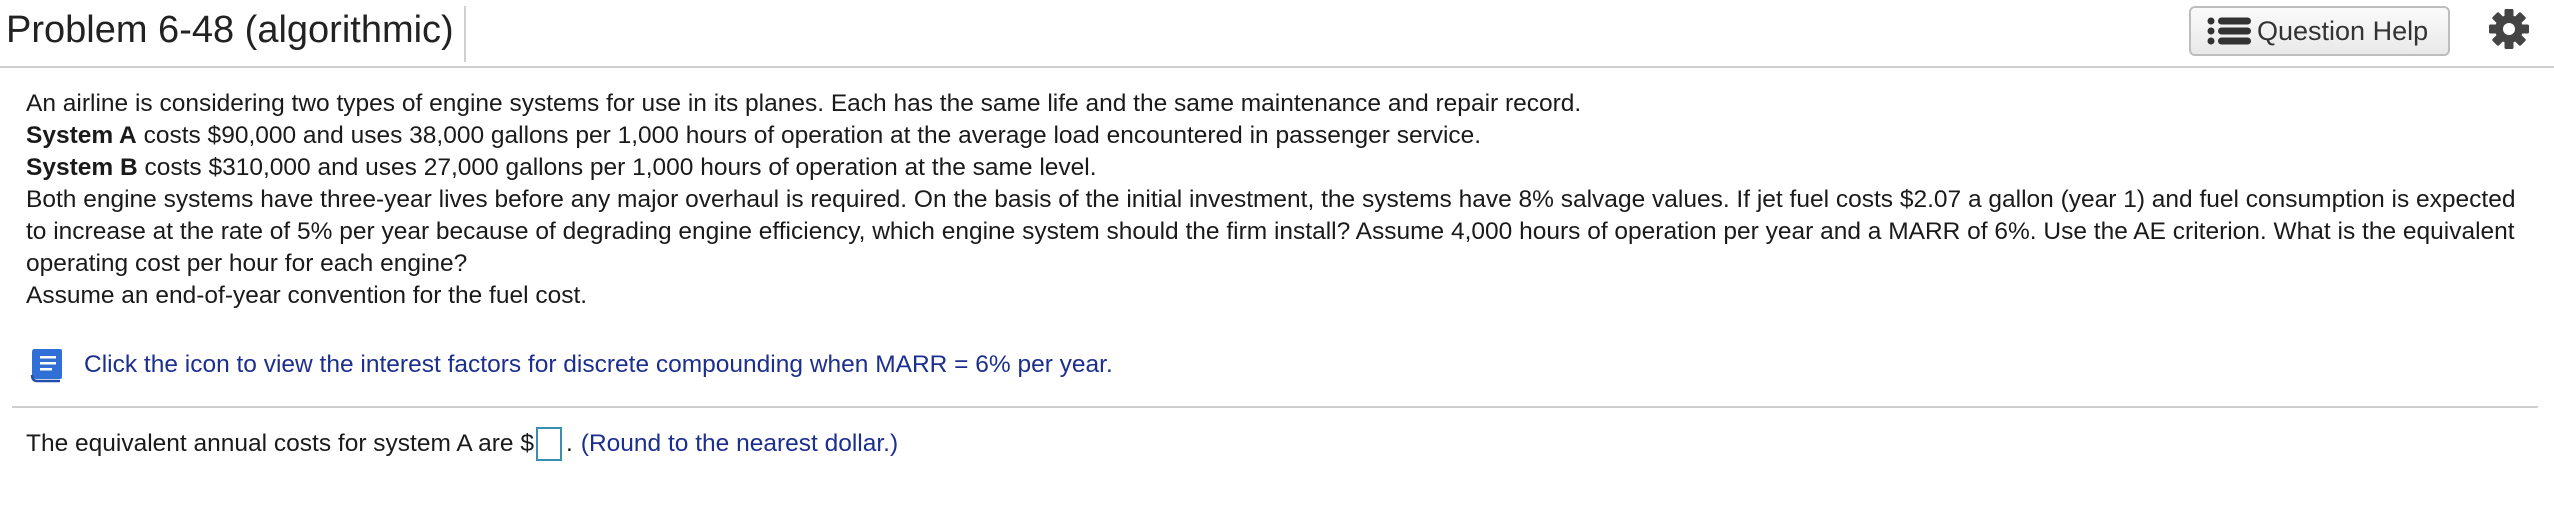 This screenshot has width=2554, height=514. What do you see at coordinates (2230, 31) in the screenshot?
I see `list-icon` at bounding box center [2230, 31].